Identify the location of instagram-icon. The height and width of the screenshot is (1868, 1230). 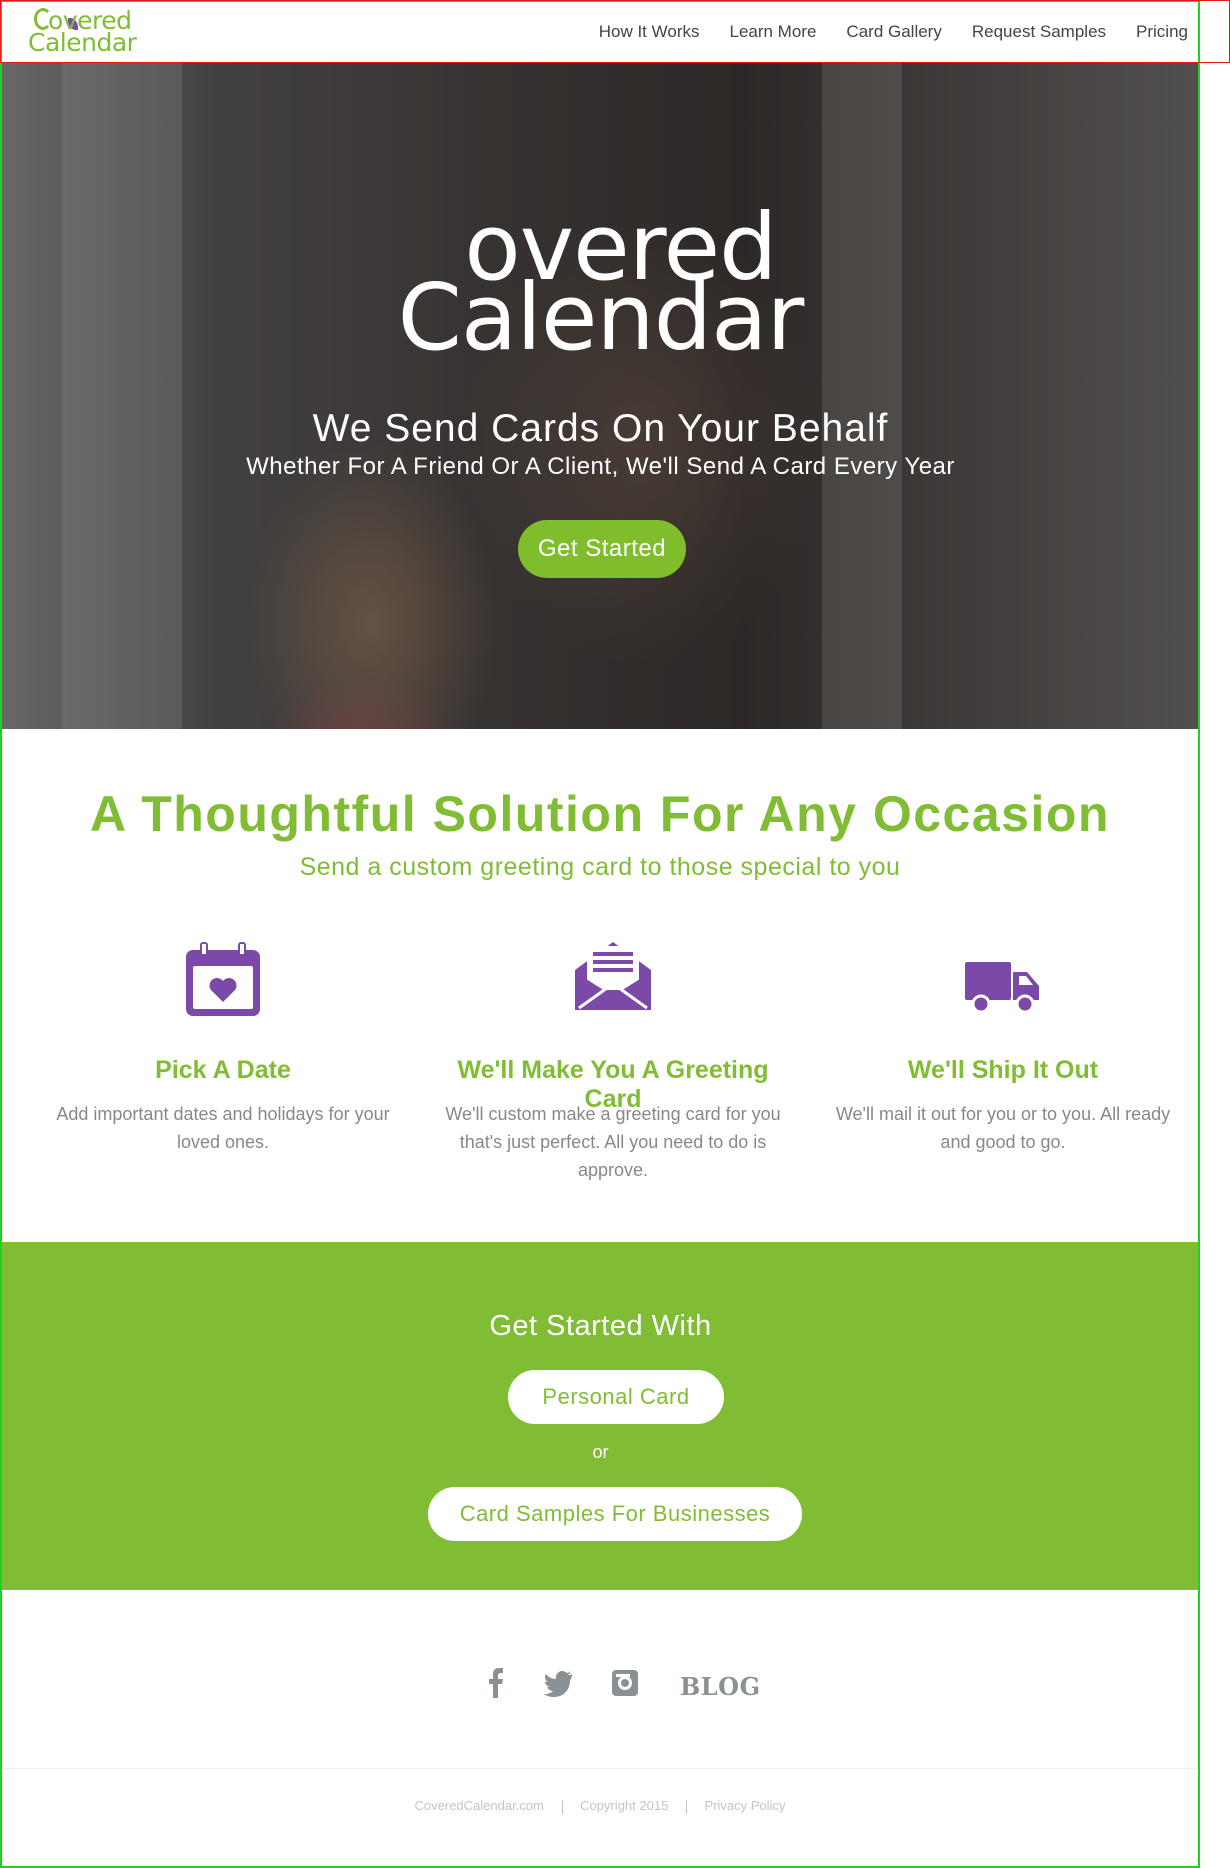
(625, 1684).